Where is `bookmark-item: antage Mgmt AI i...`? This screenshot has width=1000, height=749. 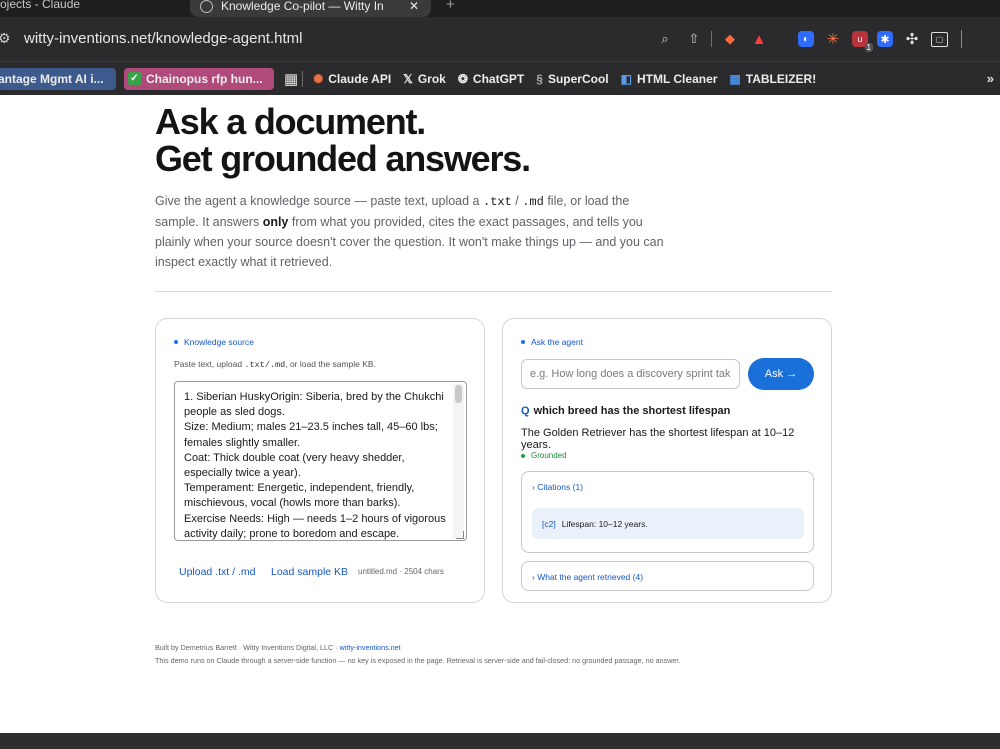 bookmark-item: antage Mgmt AI i... is located at coordinates (58, 78).